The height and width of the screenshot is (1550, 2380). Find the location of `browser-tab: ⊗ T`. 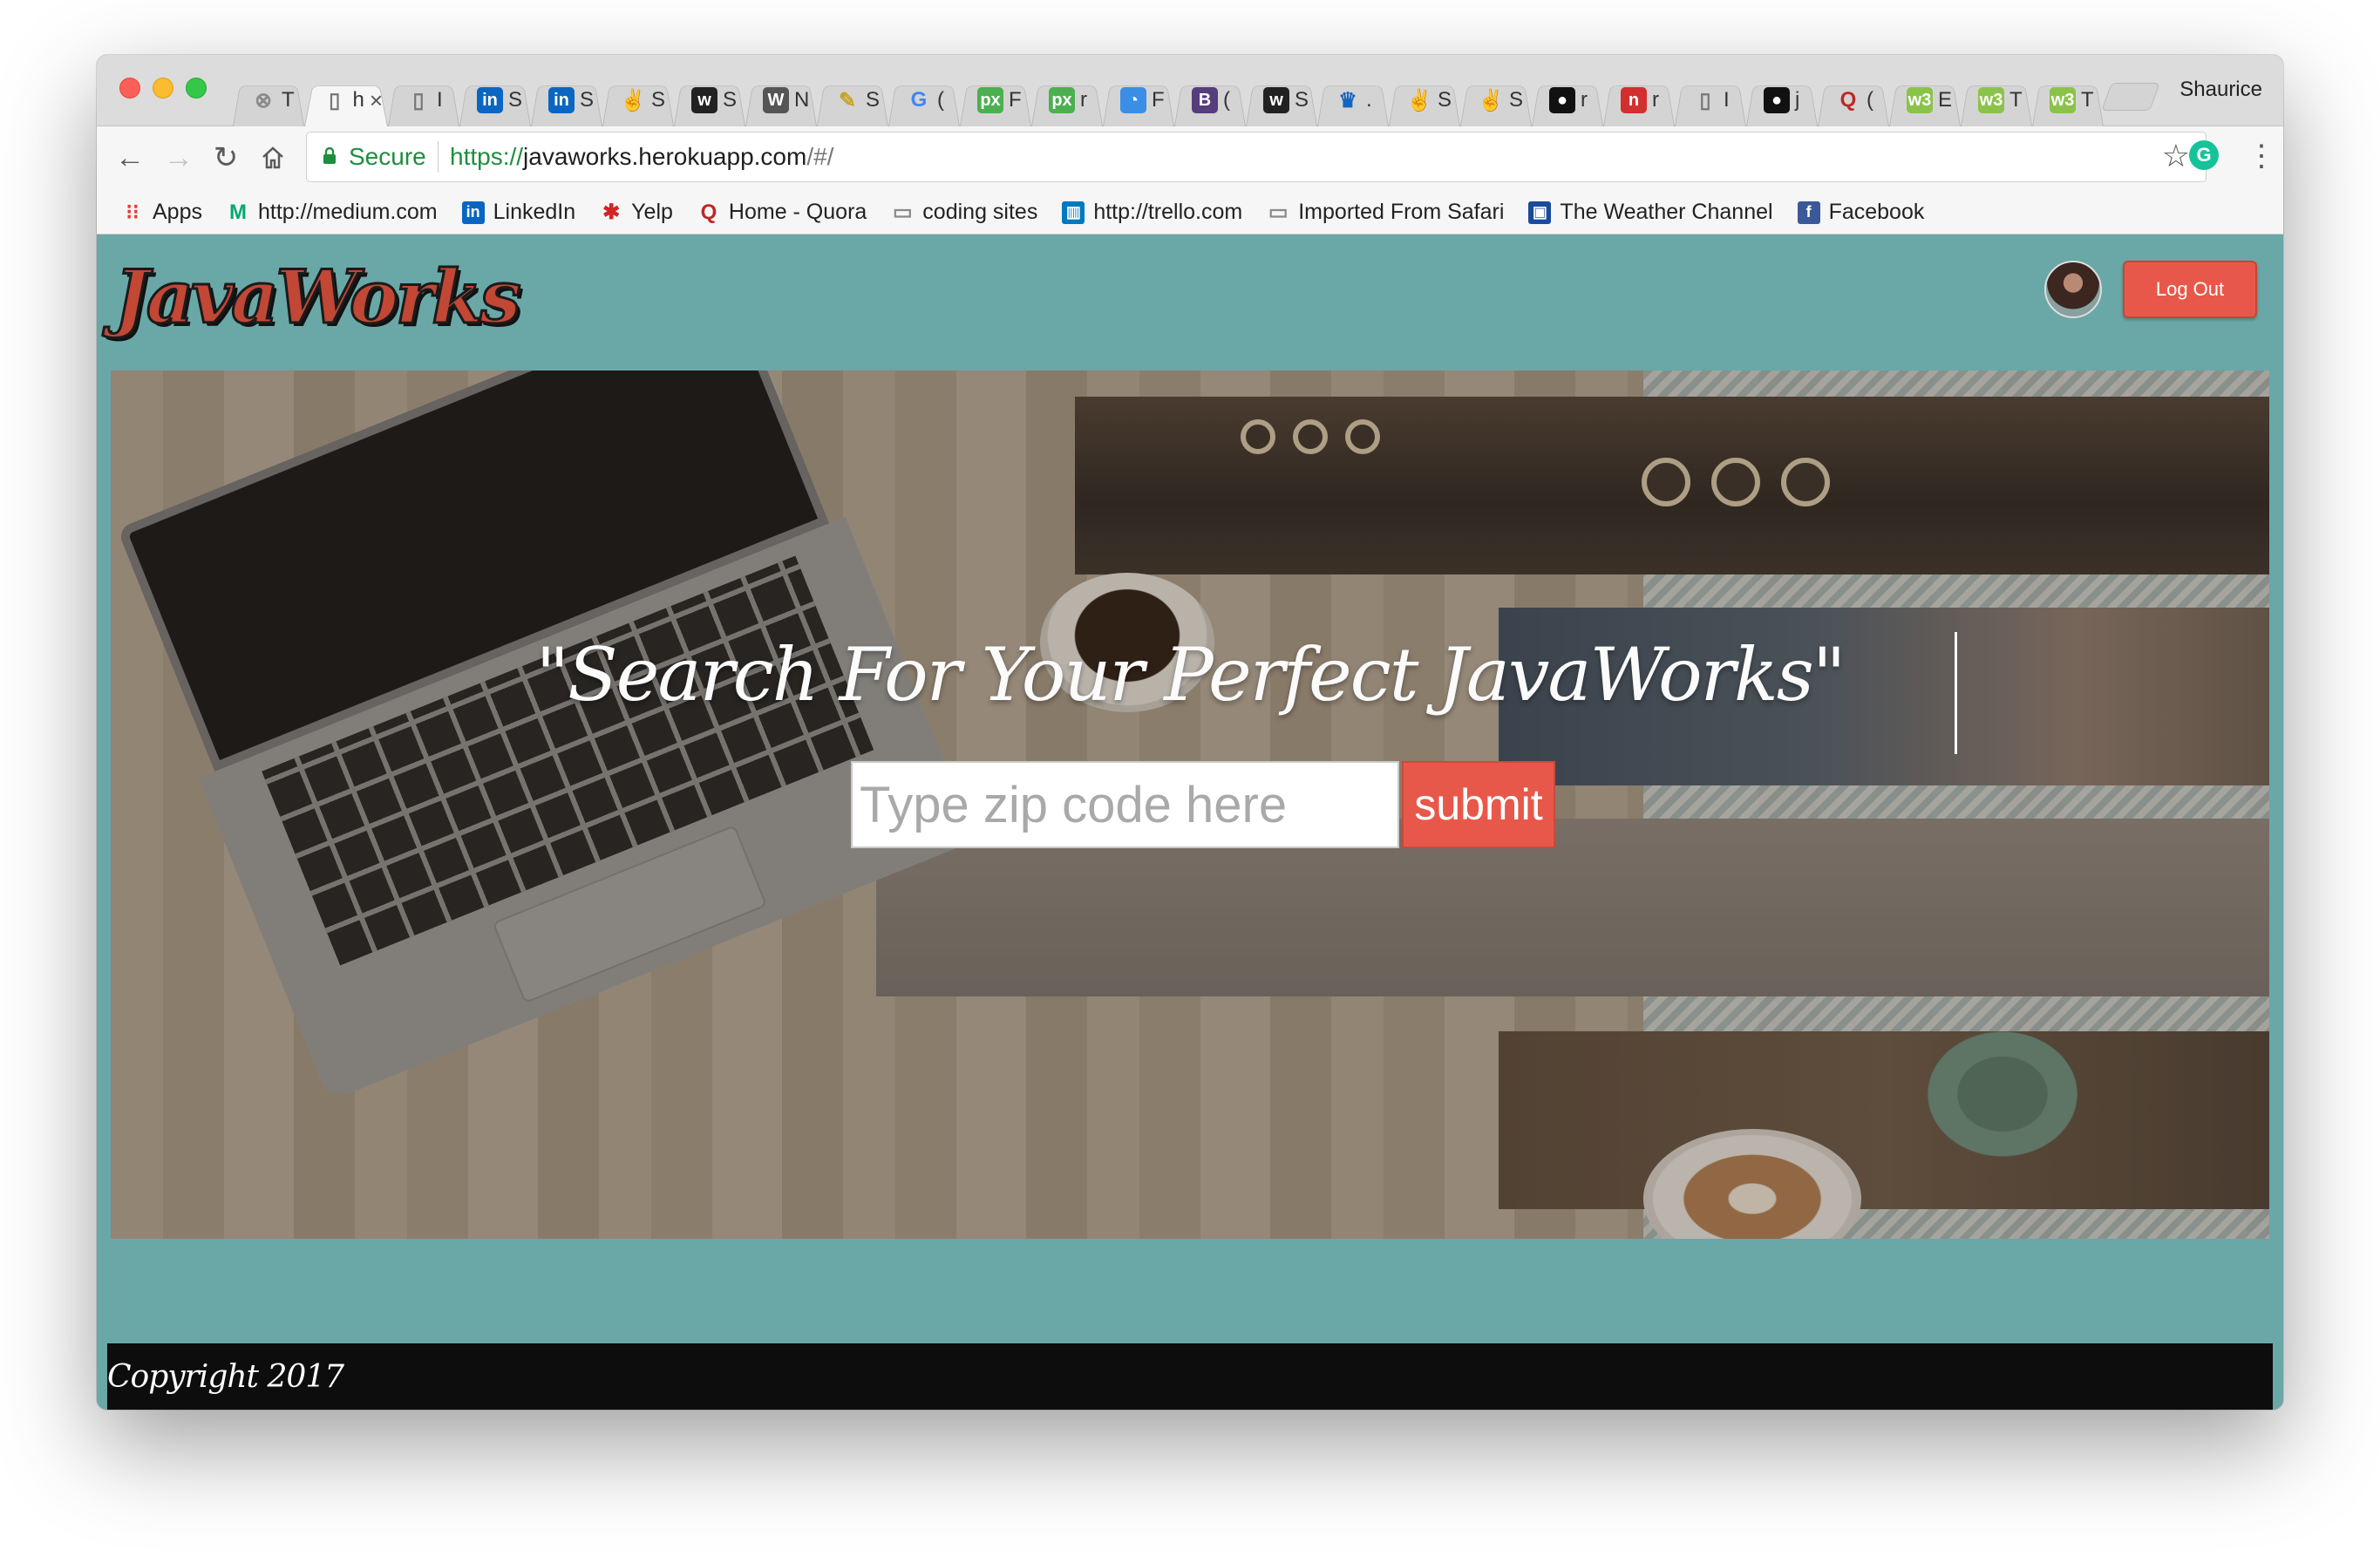

browser-tab: ⊗ T is located at coordinates (263, 100).